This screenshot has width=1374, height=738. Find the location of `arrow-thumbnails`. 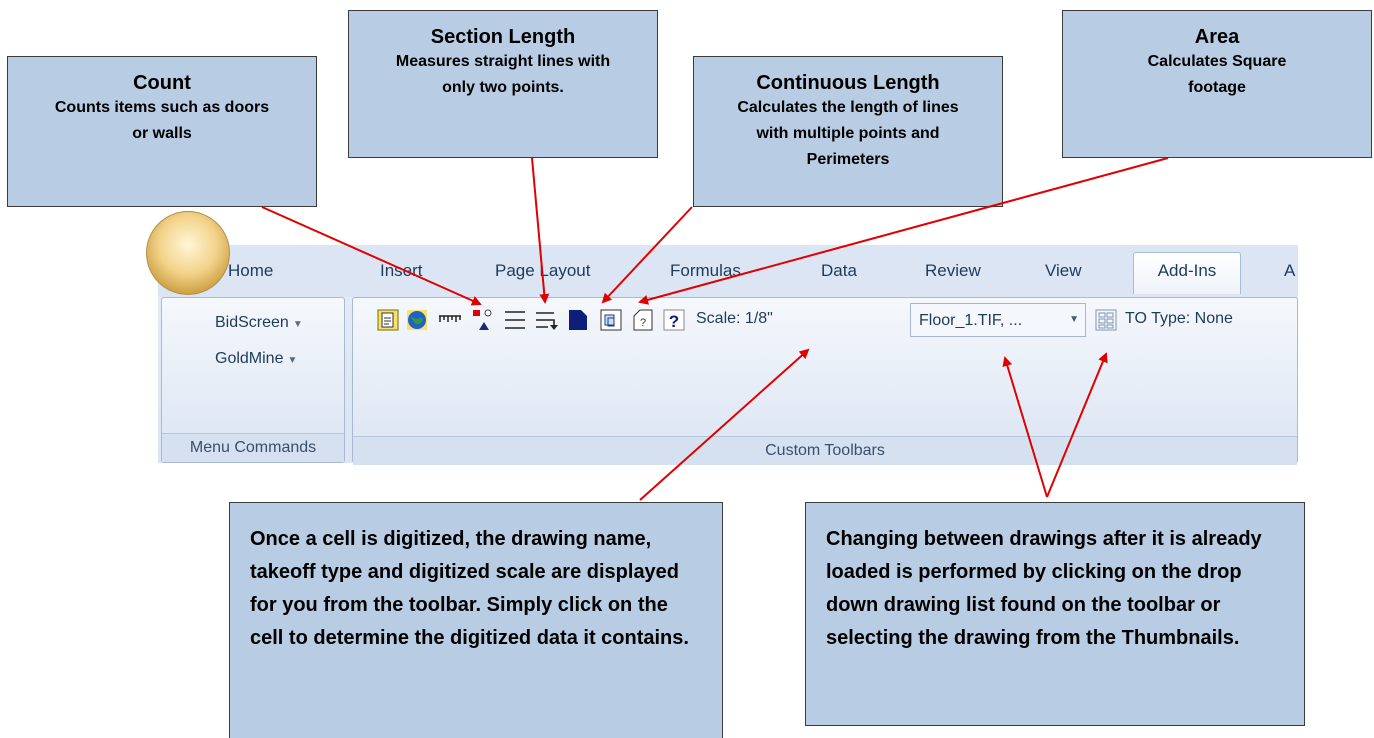

arrow-thumbnails is located at coordinates (1077, 425).